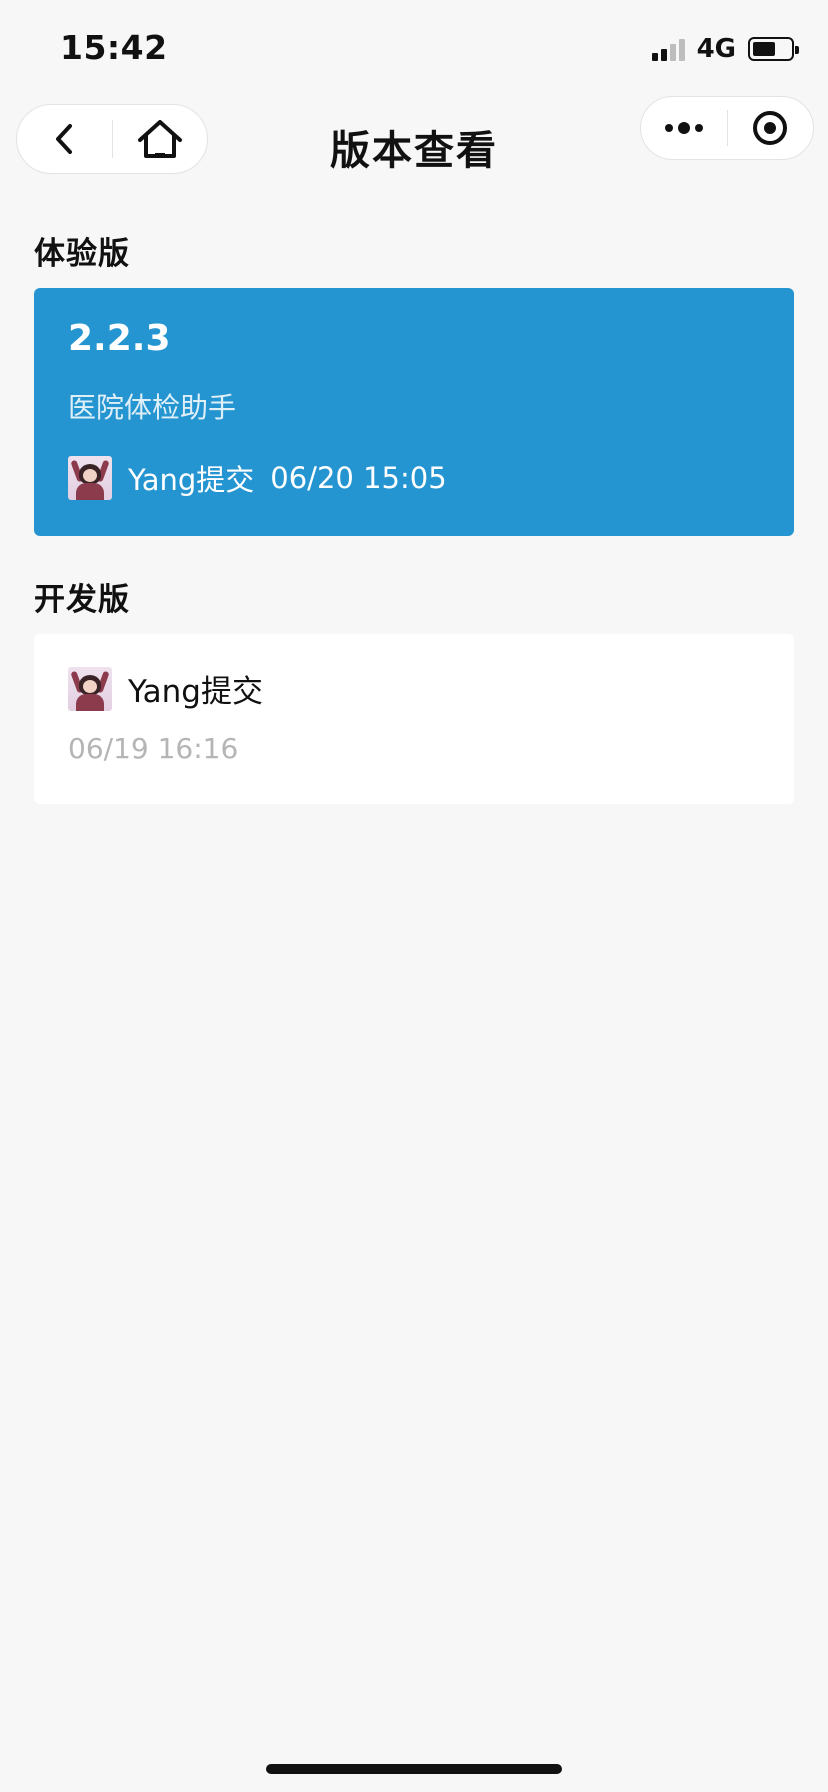 The image size is (828, 1792). I want to click on dev-section-title: 开发版, so click(82, 600).